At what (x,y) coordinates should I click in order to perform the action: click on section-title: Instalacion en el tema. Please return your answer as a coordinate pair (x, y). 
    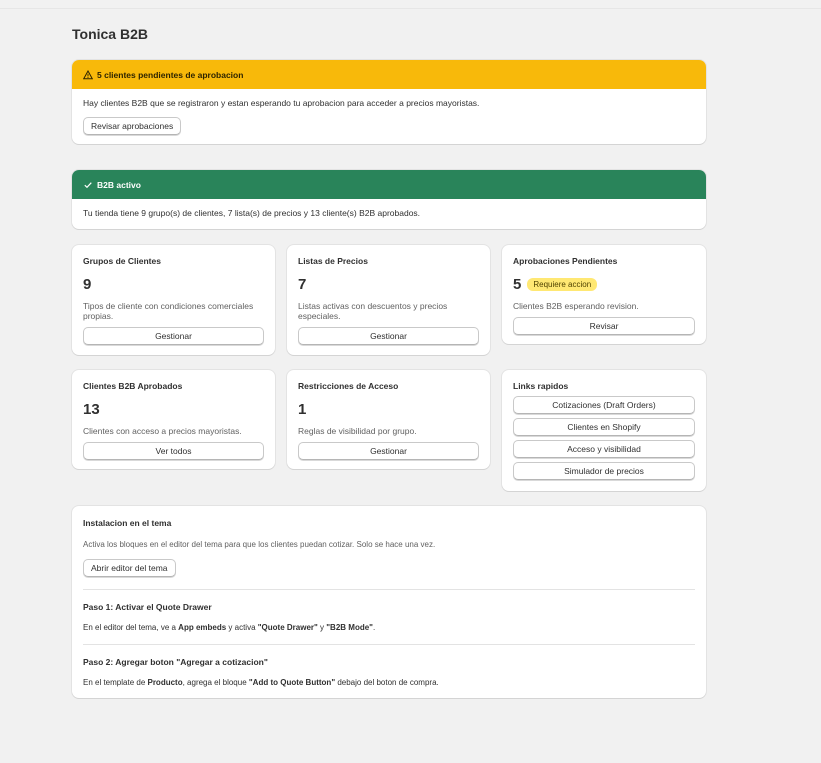
    Looking at the image, I should click on (127, 523).